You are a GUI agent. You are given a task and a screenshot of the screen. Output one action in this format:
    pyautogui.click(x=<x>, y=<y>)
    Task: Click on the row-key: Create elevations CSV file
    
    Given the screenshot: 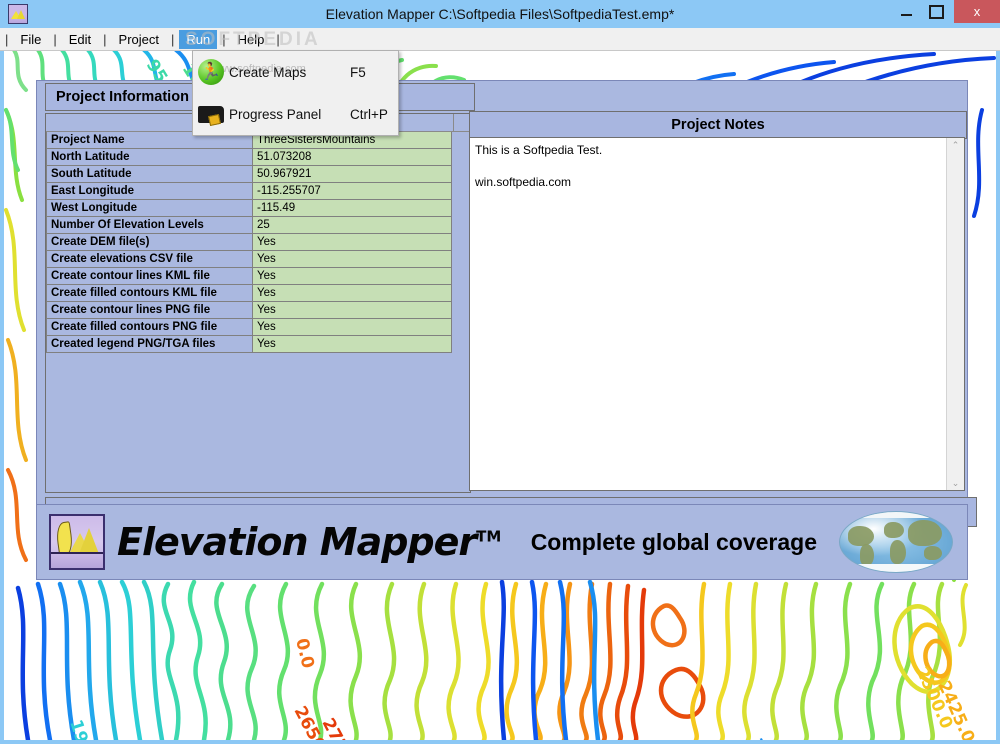 What is the action you would take?
    pyautogui.click(x=149, y=259)
    